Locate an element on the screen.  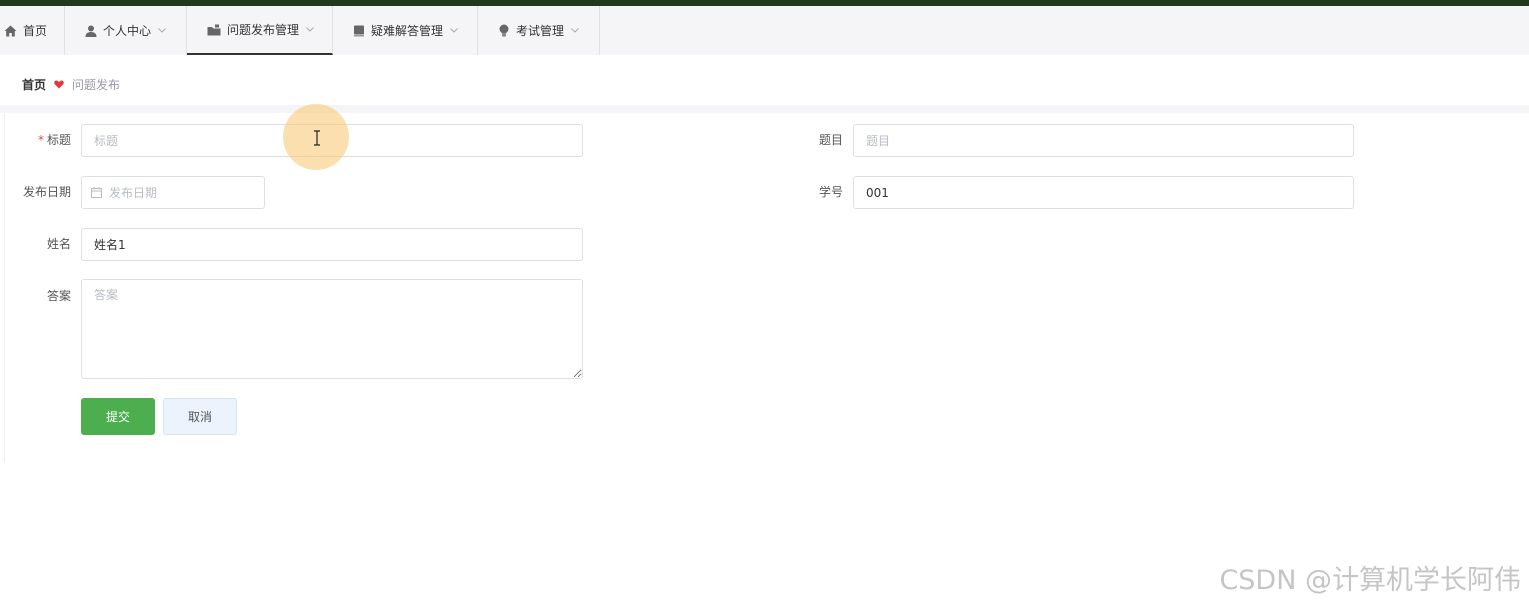
nav-item-label: 疑难解答管理 is located at coordinates (407, 31).